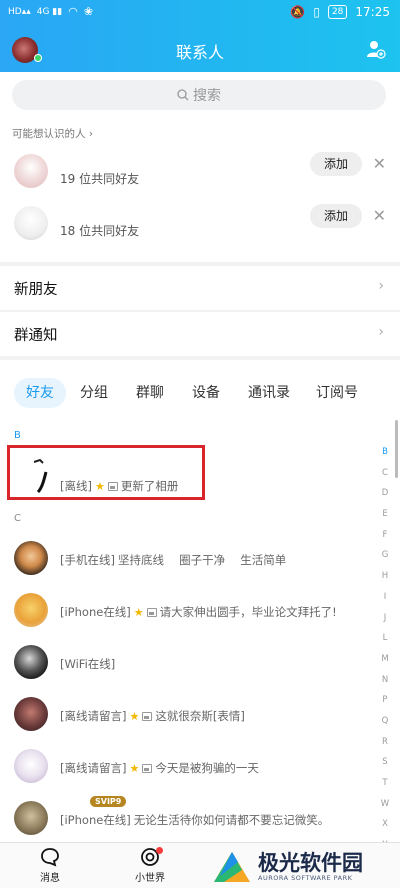 This screenshot has width=400, height=888. I want to click on tab-friends: 好友, so click(40, 393).